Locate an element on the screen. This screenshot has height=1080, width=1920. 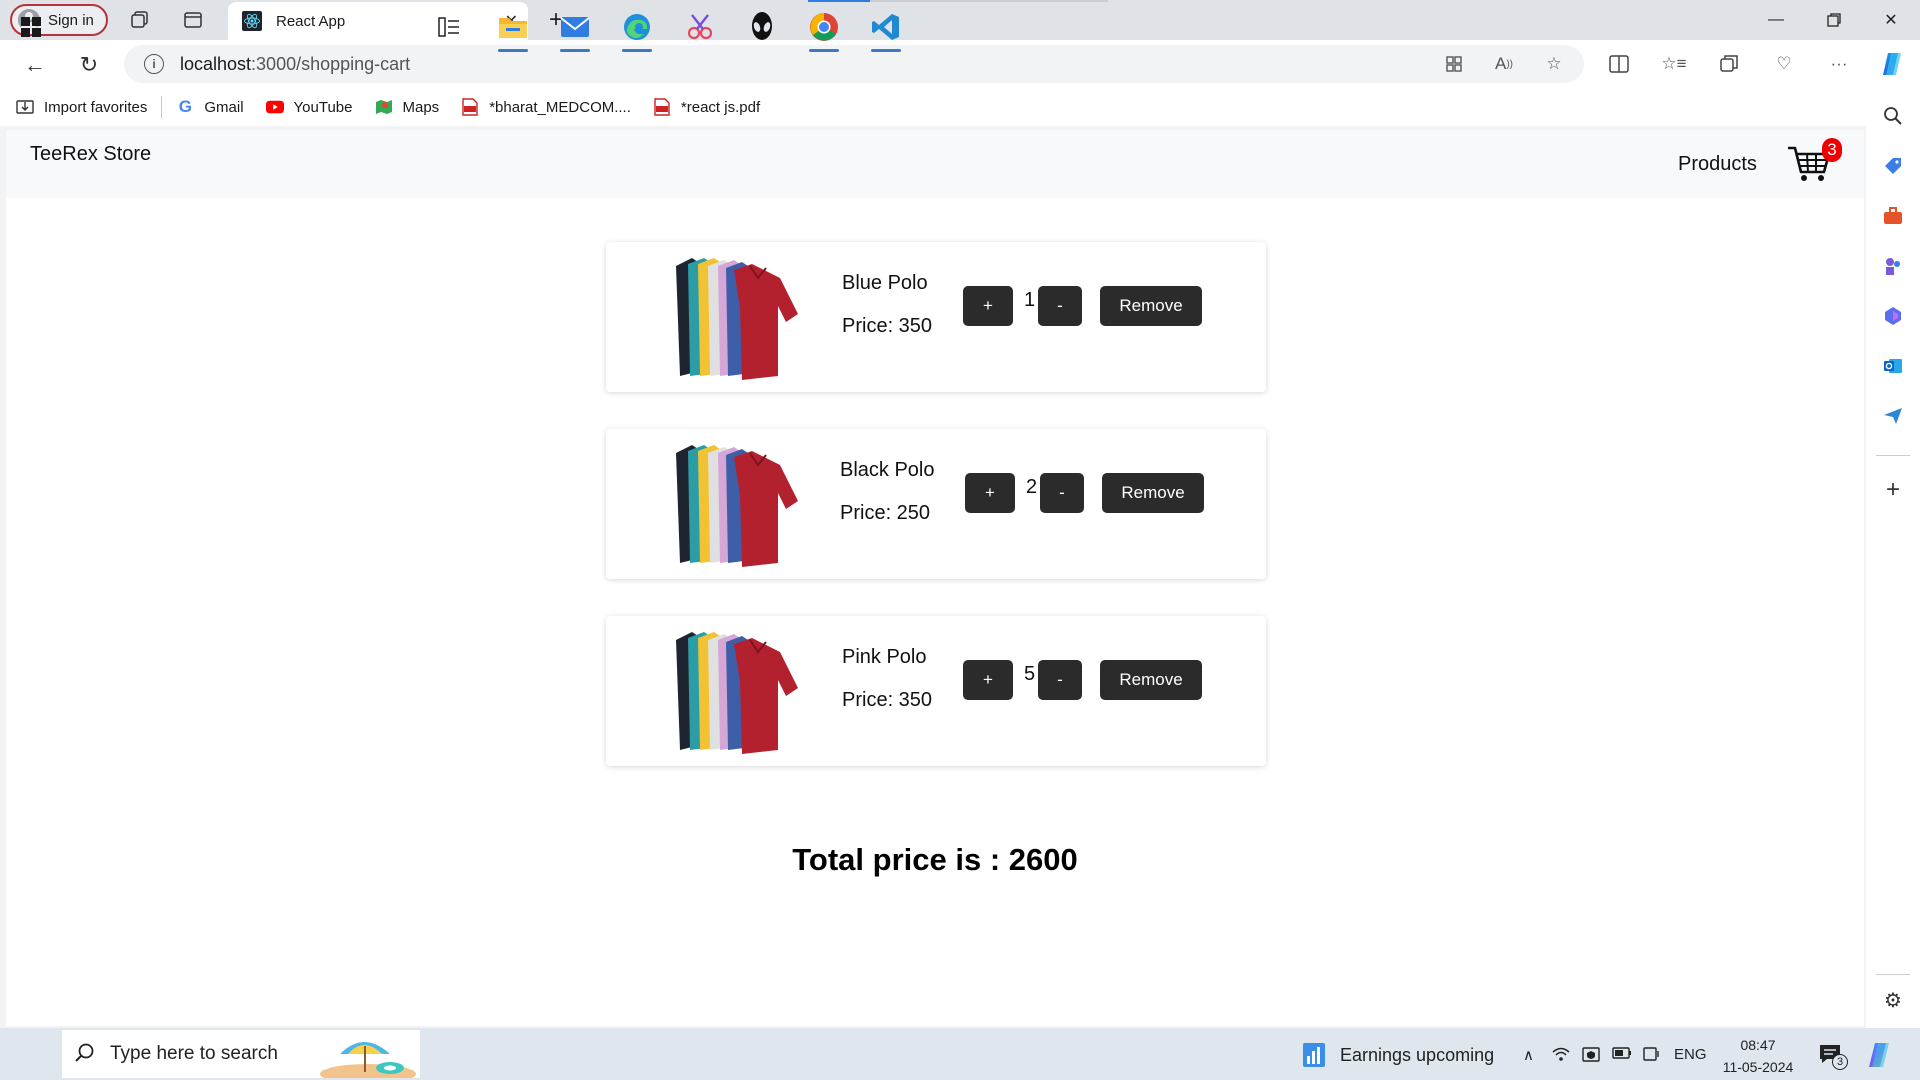
bookmark-youtube: YouTube is located at coordinates (309, 107).